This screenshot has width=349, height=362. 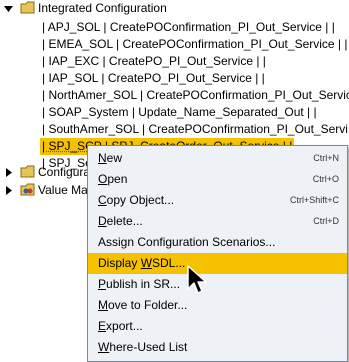 What do you see at coordinates (174, 8) in the screenshot?
I see `tree-node-integrated-configuration: Integrated Configuration` at bounding box center [174, 8].